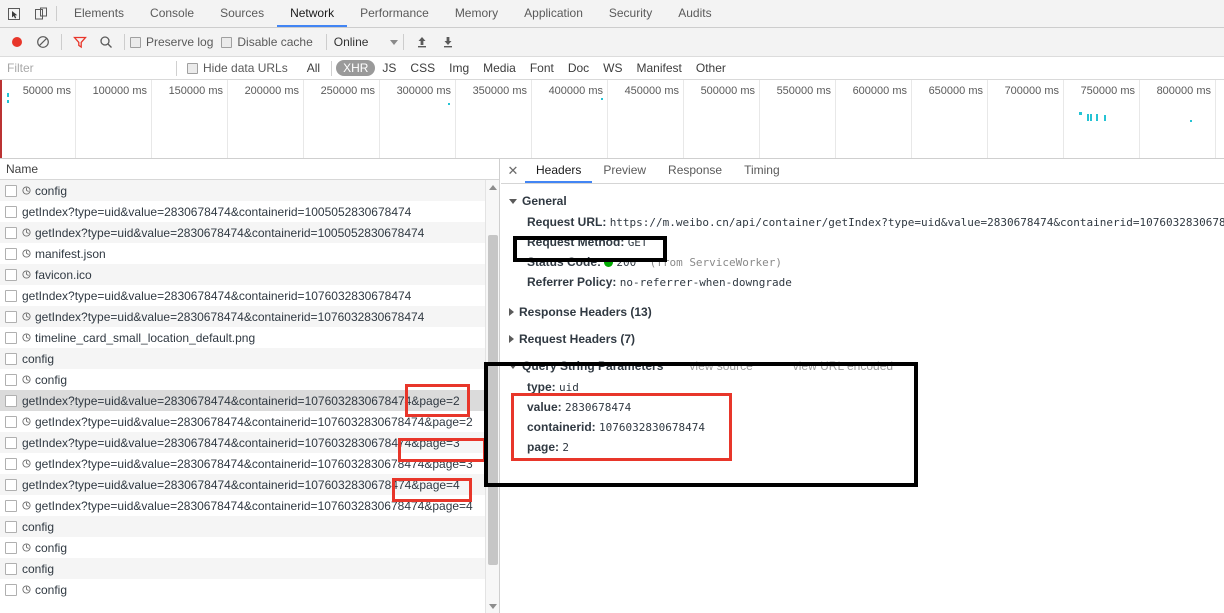 Image resolution: width=1224 pixels, height=613 pixels. What do you see at coordinates (313, 68) in the screenshot?
I see `filter-type-all: All` at bounding box center [313, 68].